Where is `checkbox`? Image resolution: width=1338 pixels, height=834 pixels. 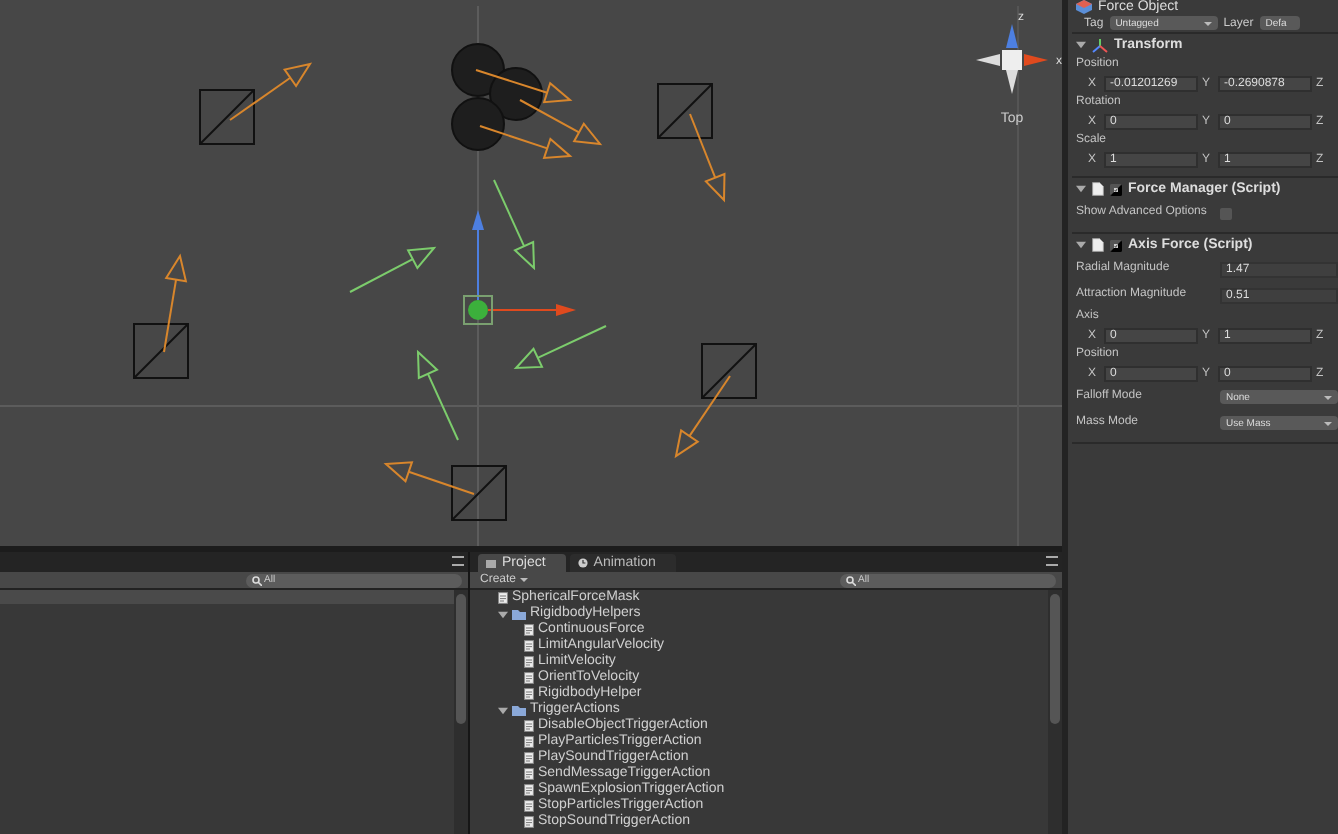 checkbox is located at coordinates (1226, 213).